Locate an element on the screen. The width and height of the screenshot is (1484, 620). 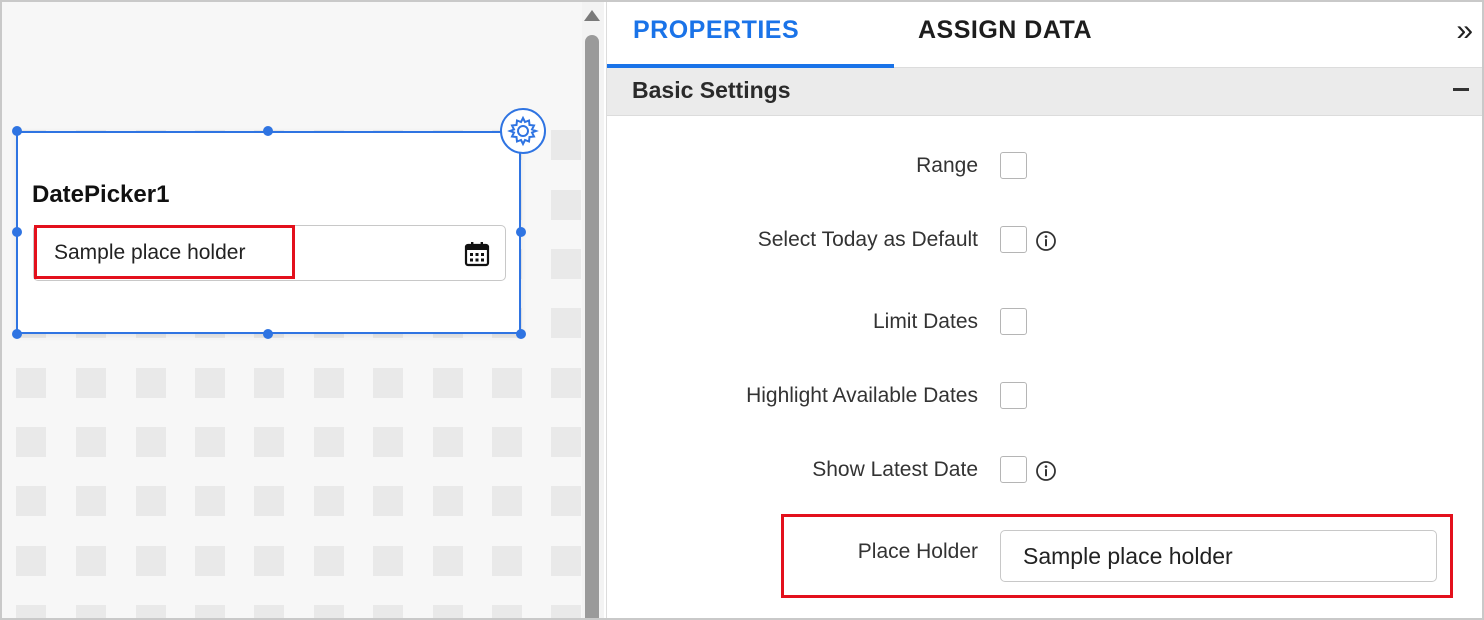
calendar-icon is located at coordinates (477, 254).